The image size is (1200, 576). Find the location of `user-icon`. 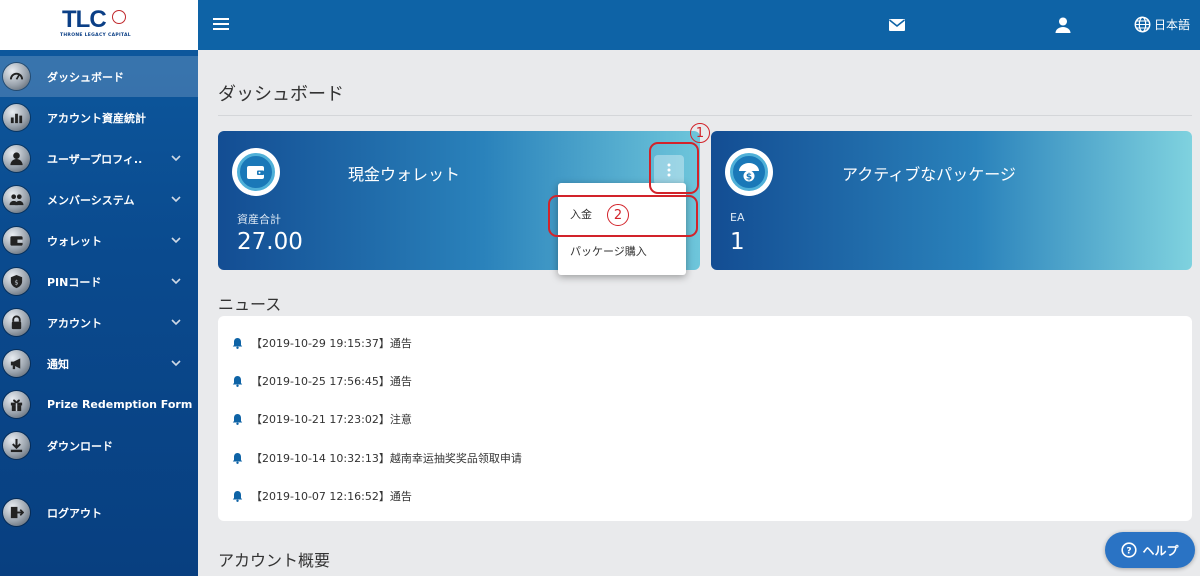

user-icon is located at coordinates (16, 158).